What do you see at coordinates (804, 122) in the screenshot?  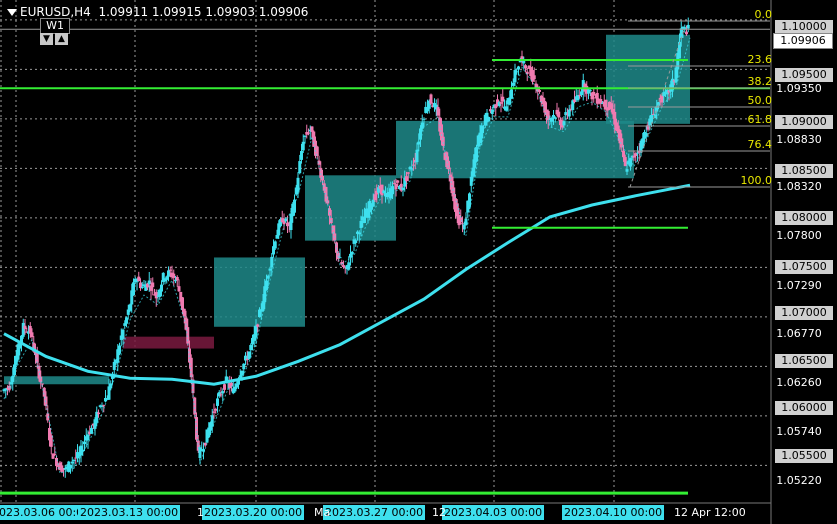 I see `price-axis-label: 1.09000` at bounding box center [804, 122].